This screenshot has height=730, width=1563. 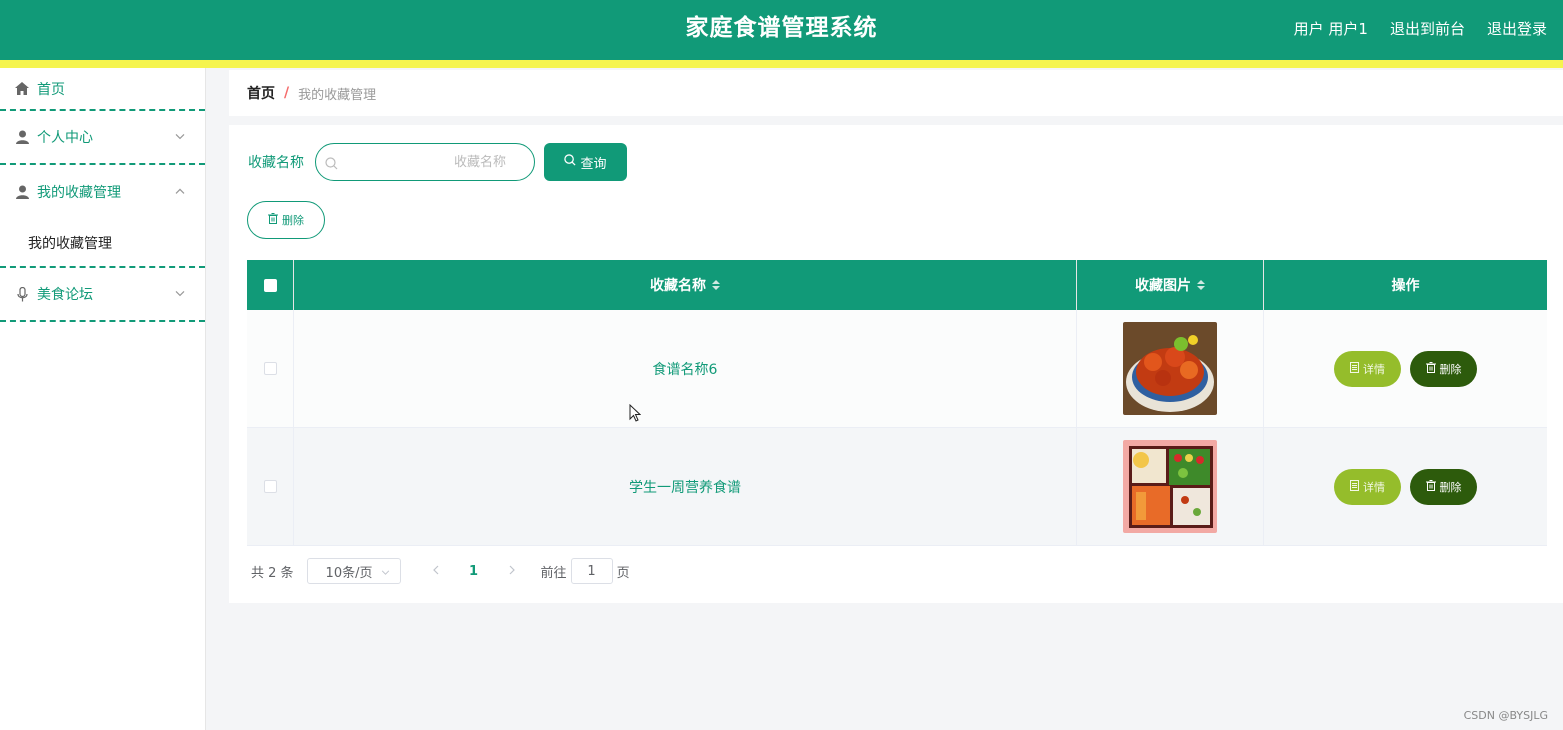 I want to click on pagination: 共 2 条 10条/页 1 前往 1 页, so click(x=440, y=571).